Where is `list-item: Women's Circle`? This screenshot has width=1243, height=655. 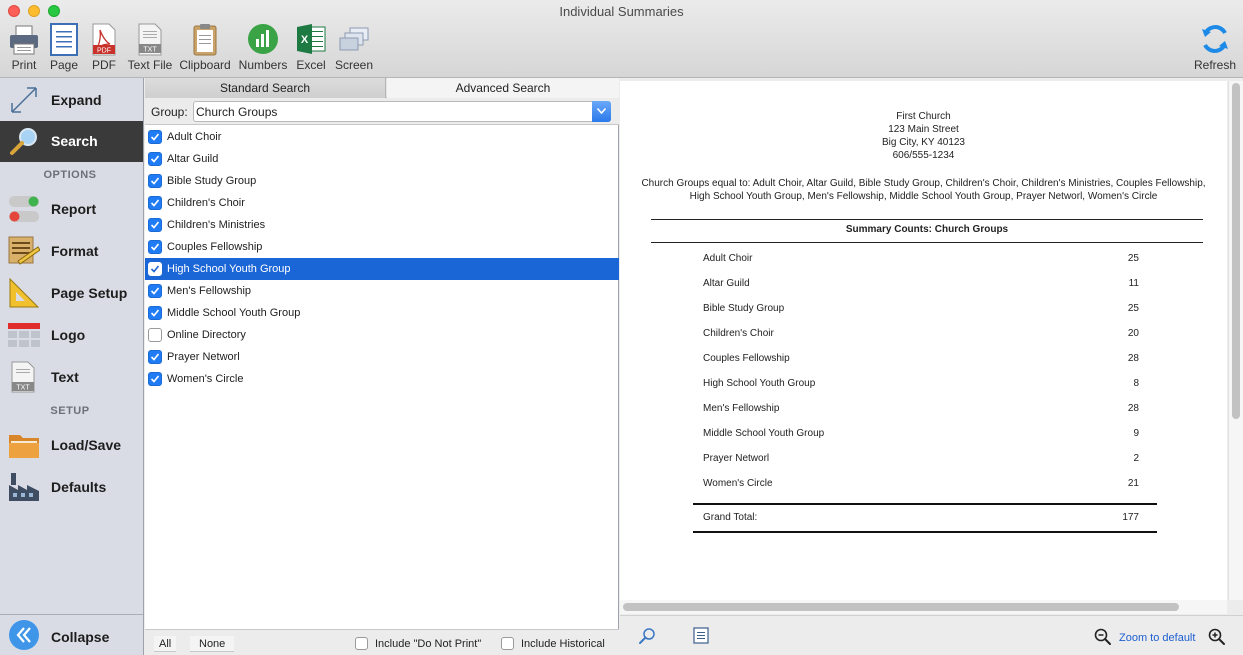
list-item: Women's Circle is located at coordinates (382, 379).